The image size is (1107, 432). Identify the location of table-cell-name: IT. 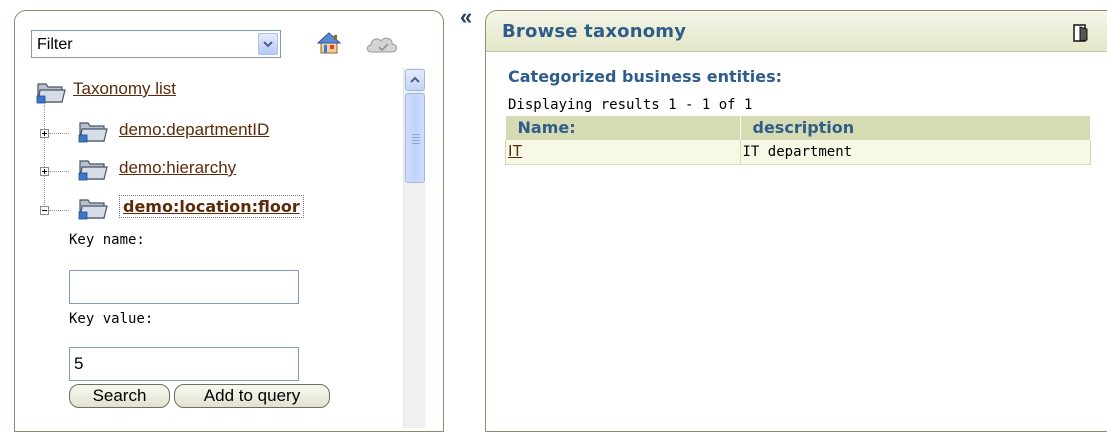
(623, 152).